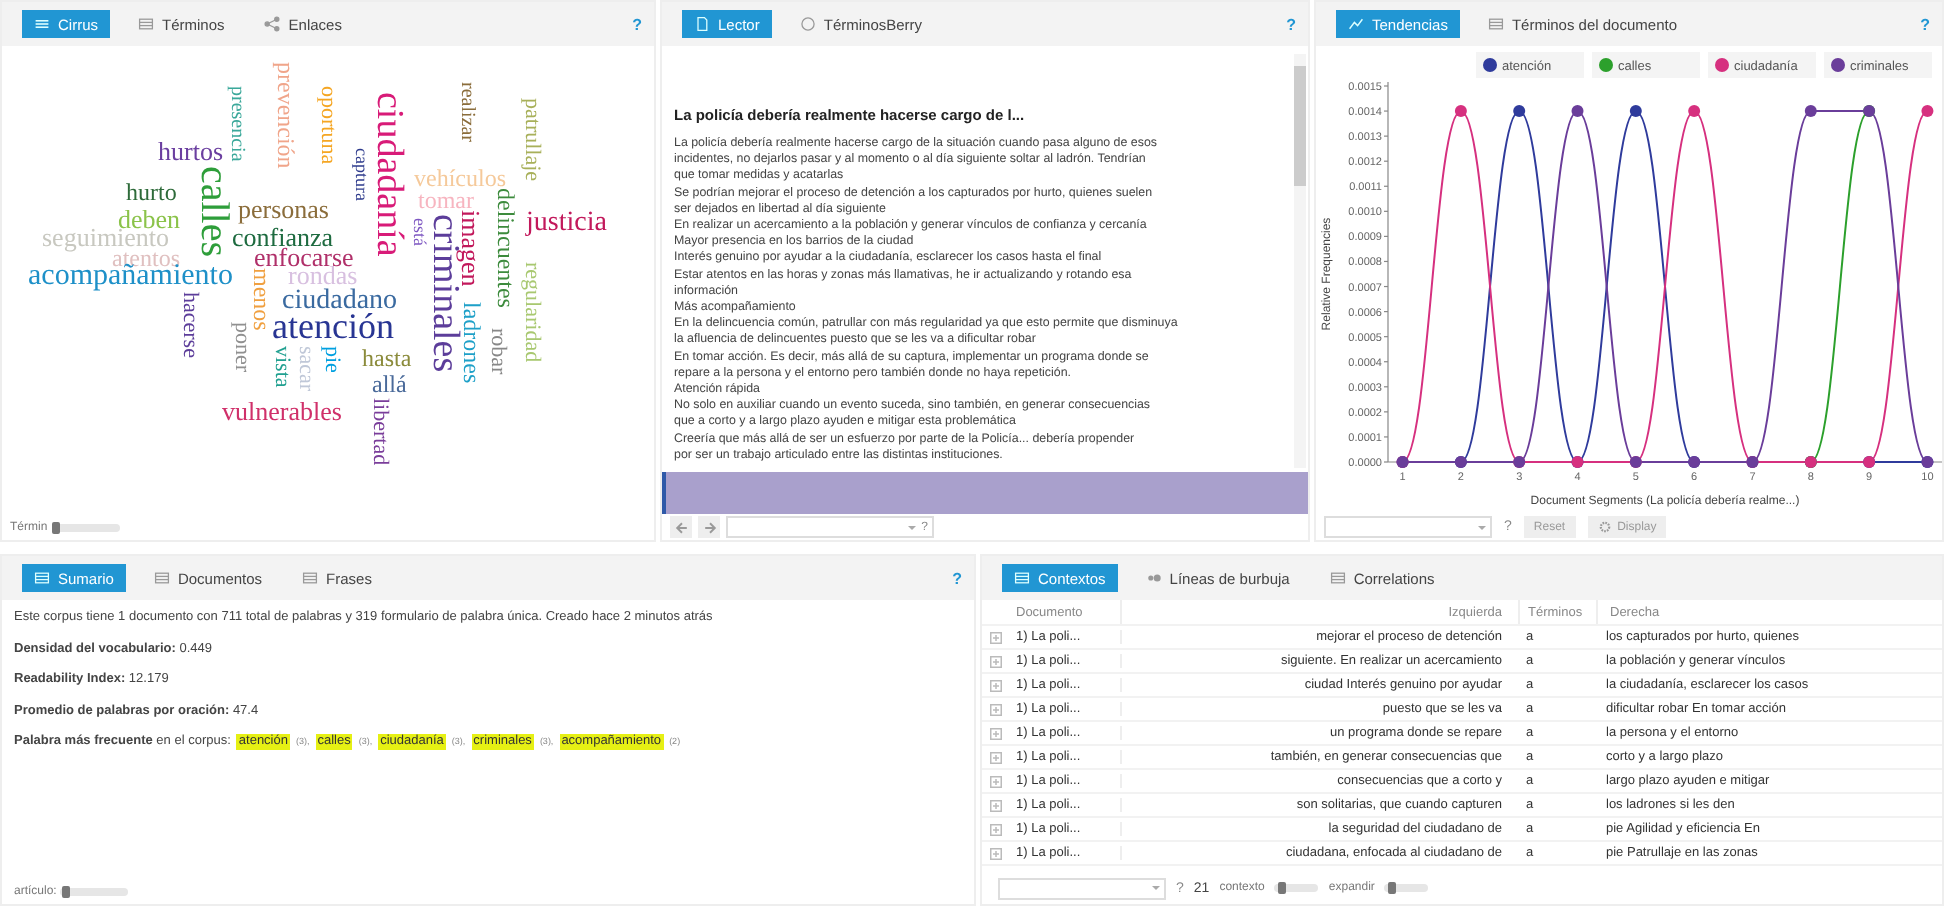  Describe the element at coordinates (361, 174) in the screenshot. I see `cloud-word: captura` at that location.